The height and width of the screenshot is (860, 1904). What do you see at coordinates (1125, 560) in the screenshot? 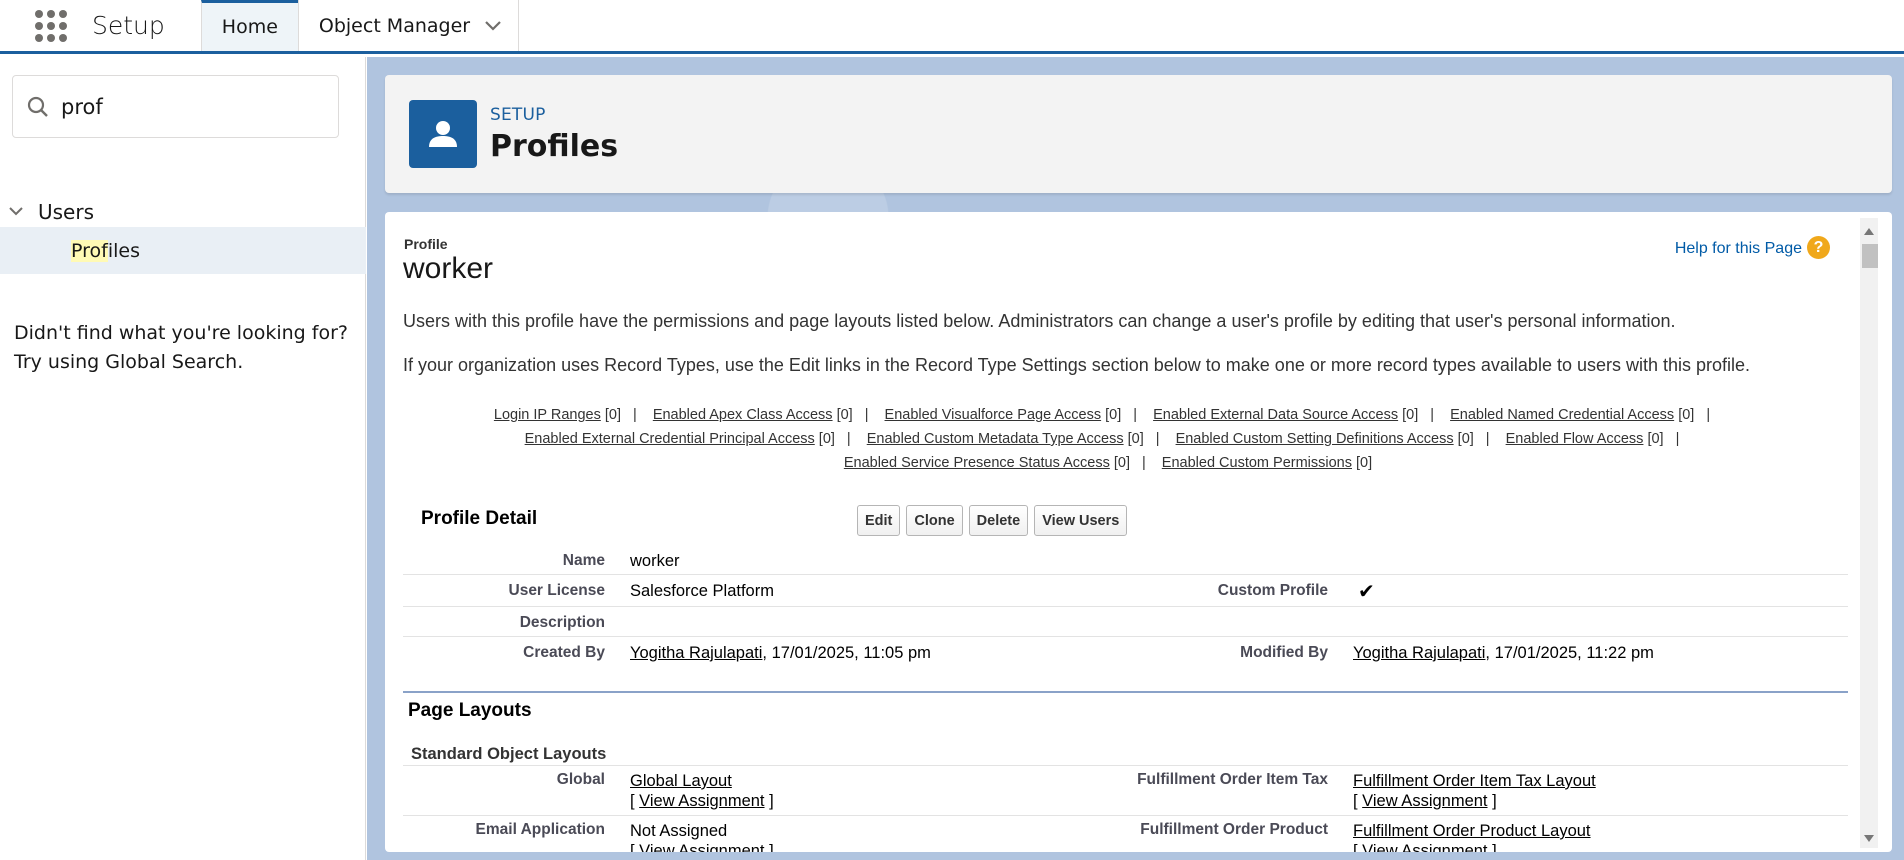
I see `detail-row-name: Name worker` at bounding box center [1125, 560].